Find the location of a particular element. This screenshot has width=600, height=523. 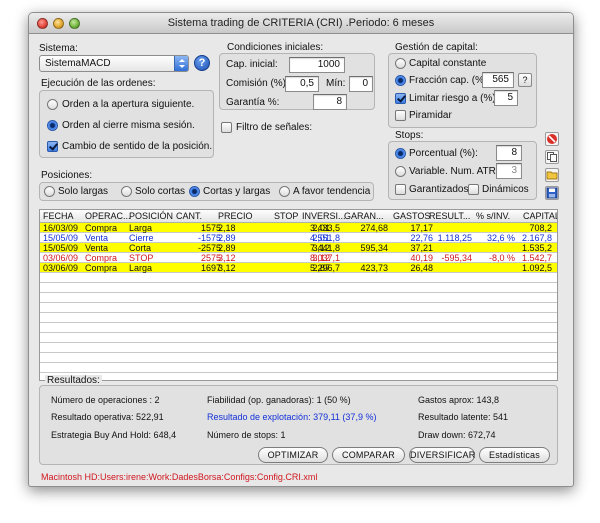

table-cell: 40,19 is located at coordinates (421, 258).